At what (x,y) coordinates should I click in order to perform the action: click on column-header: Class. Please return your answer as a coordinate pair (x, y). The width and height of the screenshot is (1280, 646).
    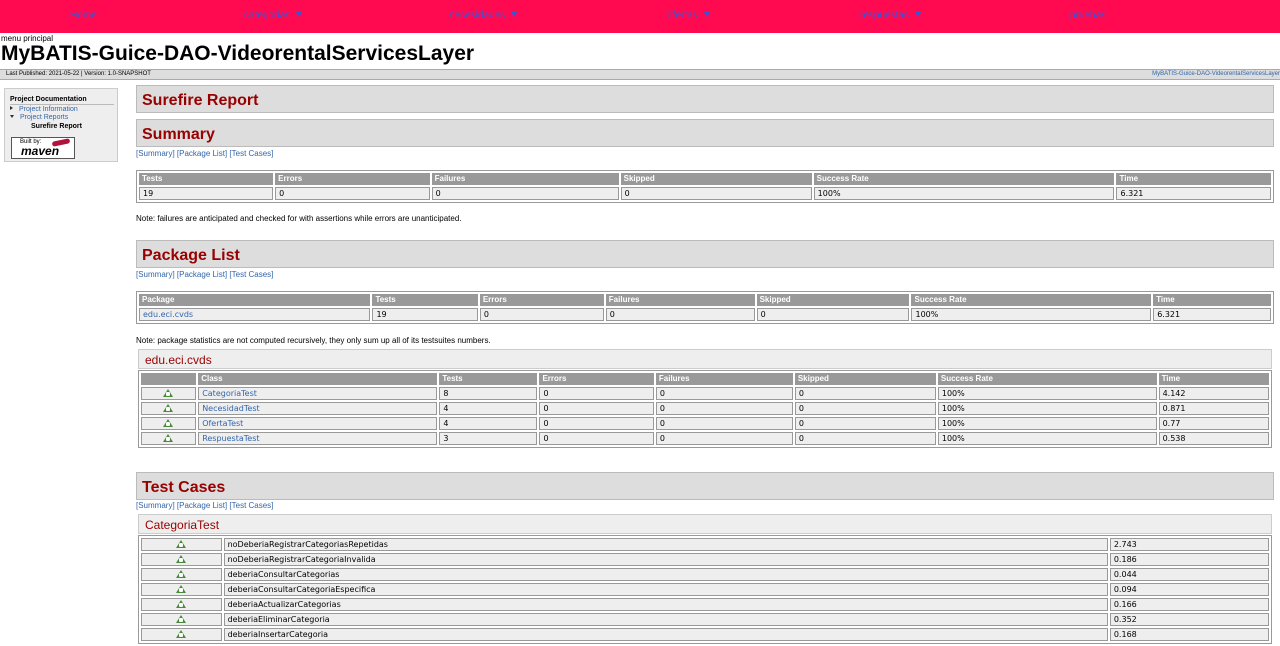
    Looking at the image, I should click on (318, 379).